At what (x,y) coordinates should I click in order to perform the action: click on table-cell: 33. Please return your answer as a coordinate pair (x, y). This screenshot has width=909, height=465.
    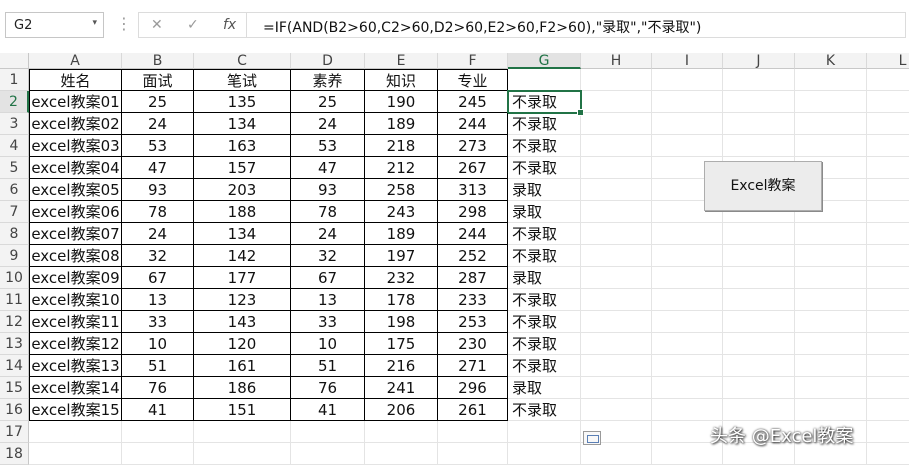
    Looking at the image, I should click on (328, 322).